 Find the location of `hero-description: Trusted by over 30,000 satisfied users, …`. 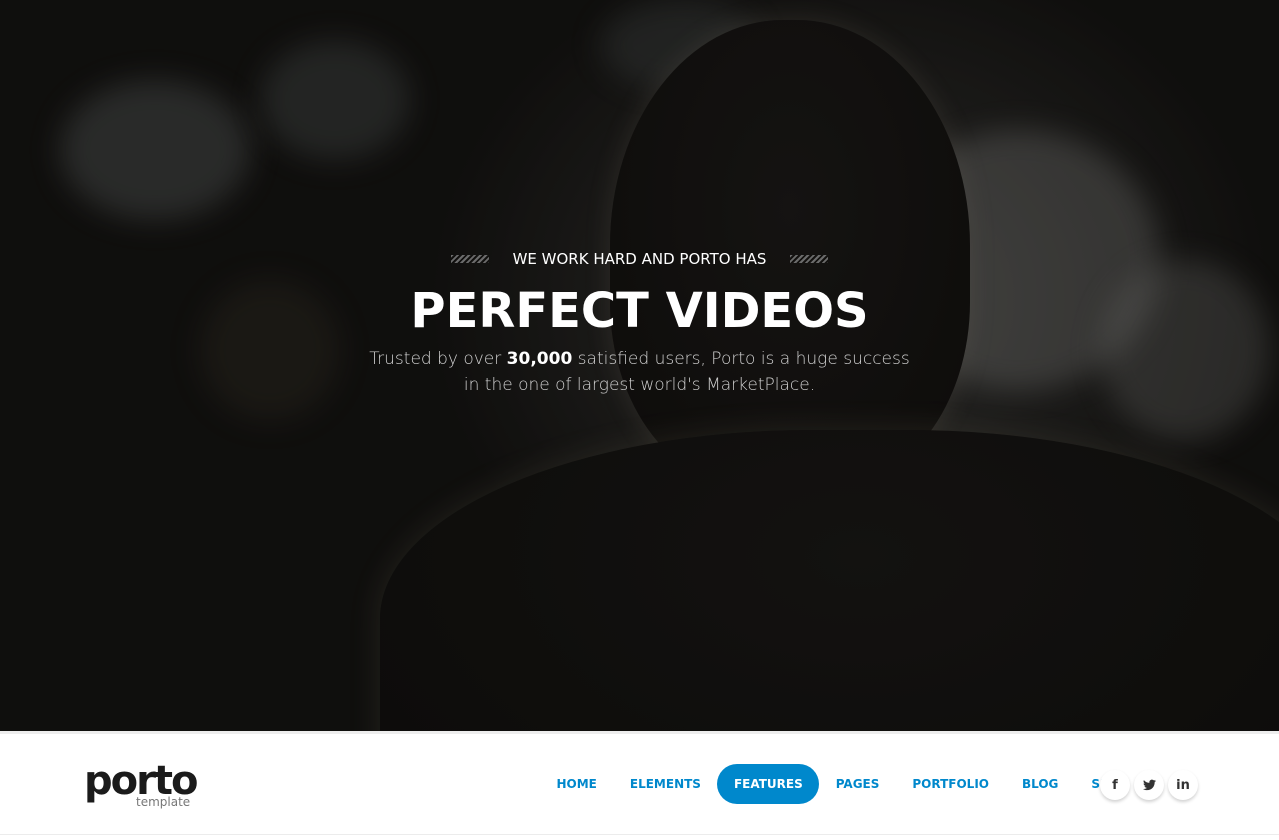

hero-description: Trusted by over 30,000 satisfied users, … is located at coordinates (640, 372).